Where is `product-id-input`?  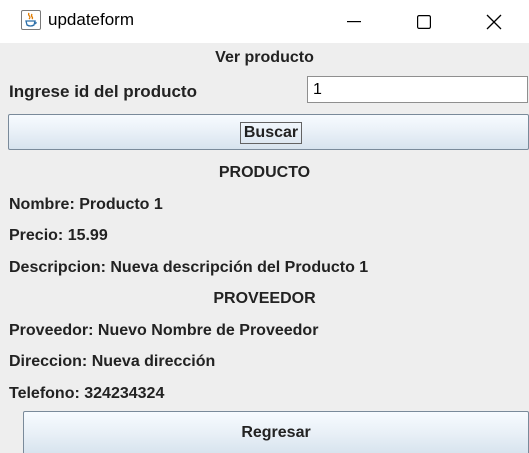
product-id-input is located at coordinates (417, 89).